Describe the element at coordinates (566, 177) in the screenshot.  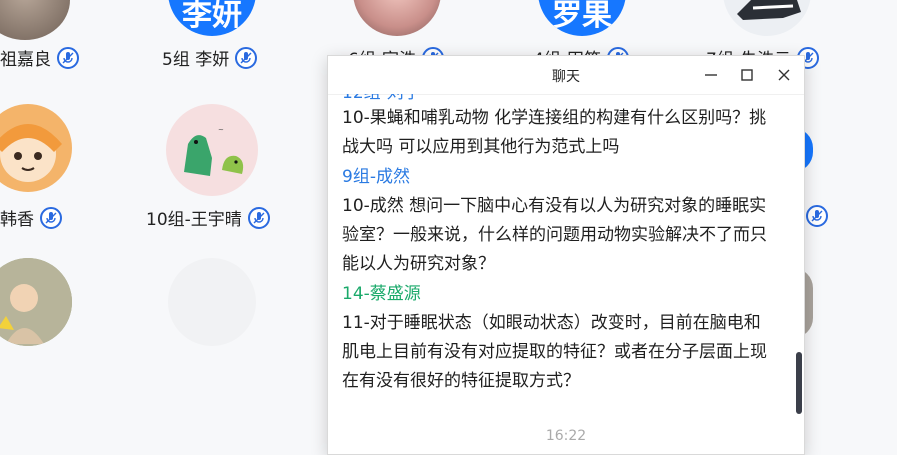
I see `chat-sender-name: 9组-成然` at that location.